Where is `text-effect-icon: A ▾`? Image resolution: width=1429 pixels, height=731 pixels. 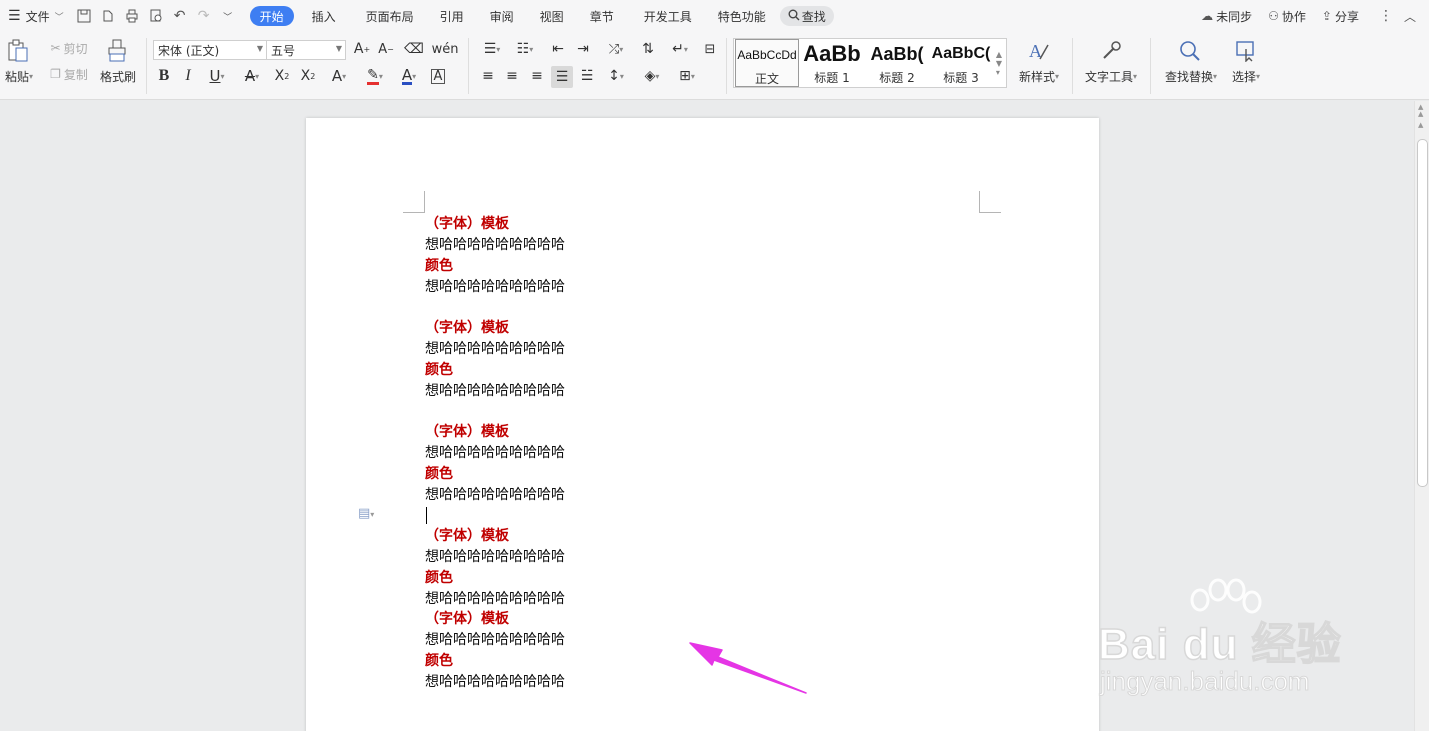
text-effect-icon: A ▾ is located at coordinates (339, 76).